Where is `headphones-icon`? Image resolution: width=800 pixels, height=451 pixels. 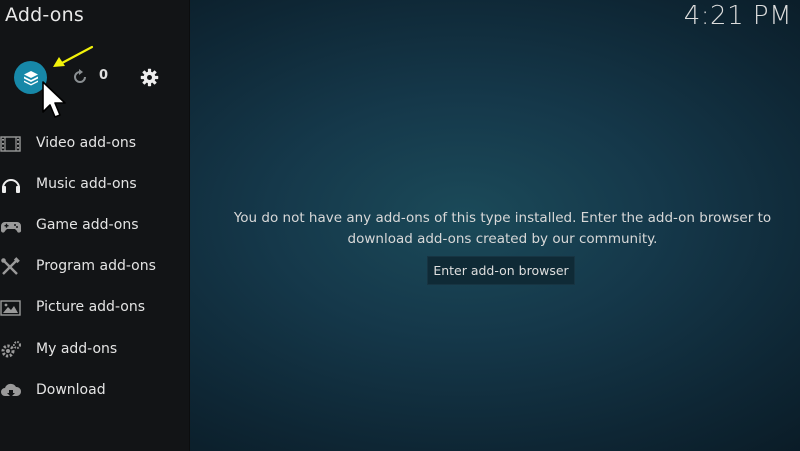 headphones-icon is located at coordinates (11, 186).